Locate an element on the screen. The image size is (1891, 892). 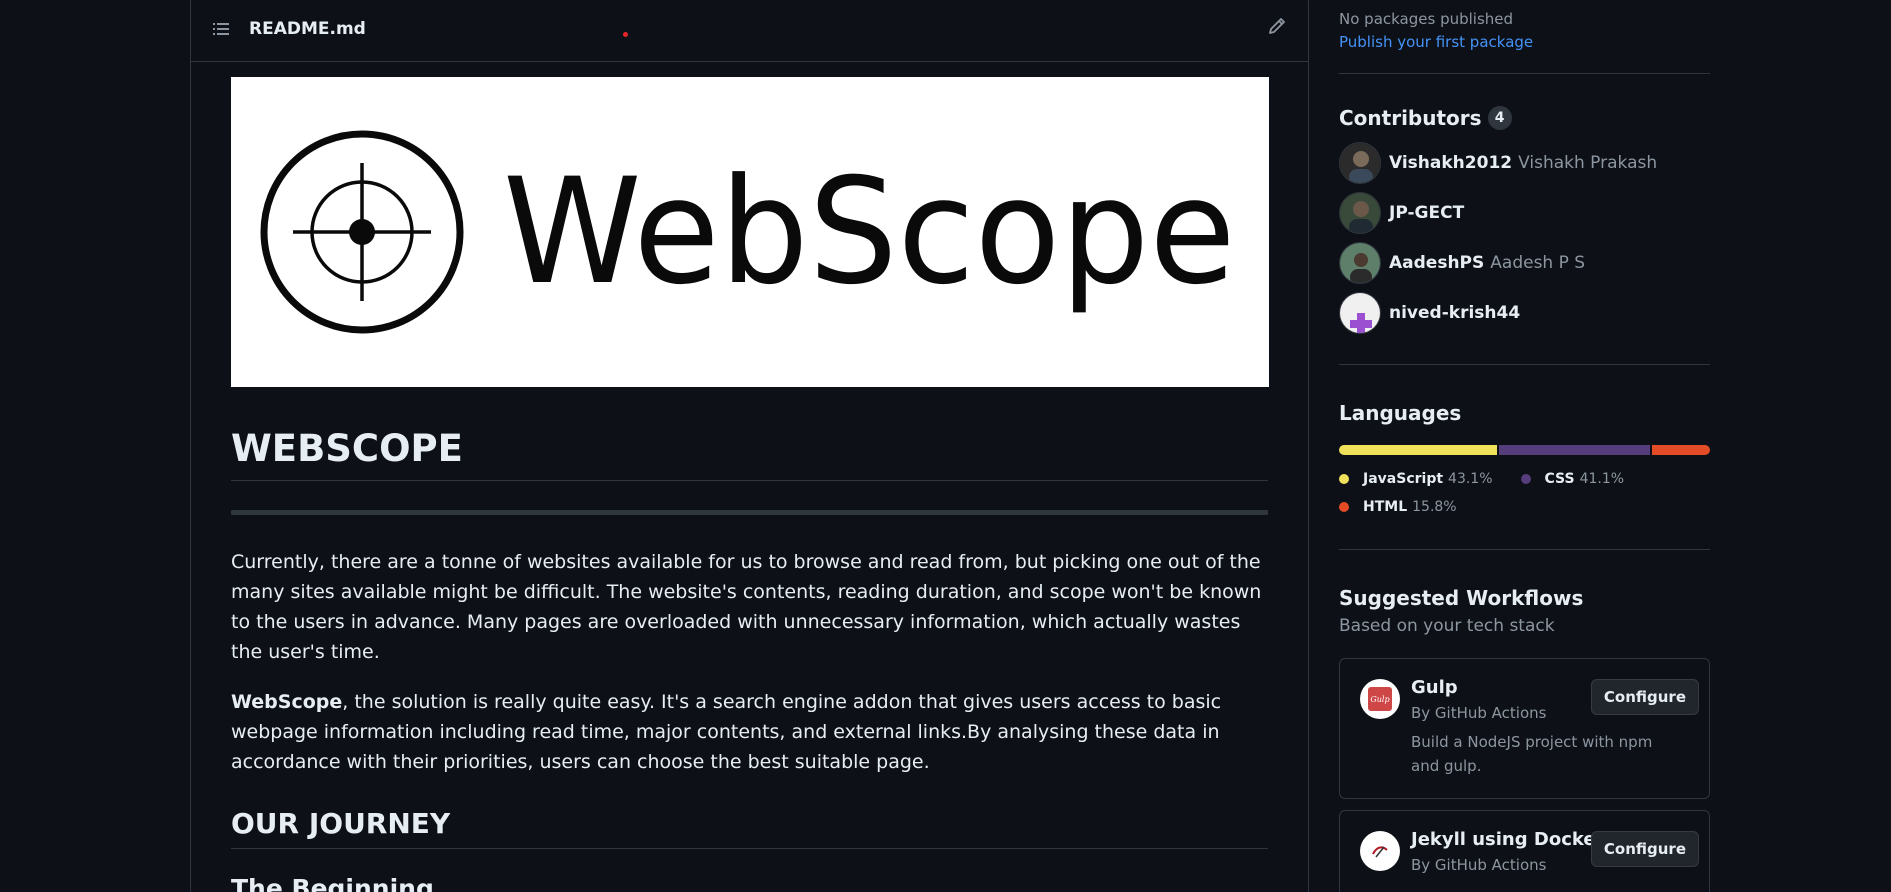
contributor-login: AadeshPS is located at coordinates (1436, 263).